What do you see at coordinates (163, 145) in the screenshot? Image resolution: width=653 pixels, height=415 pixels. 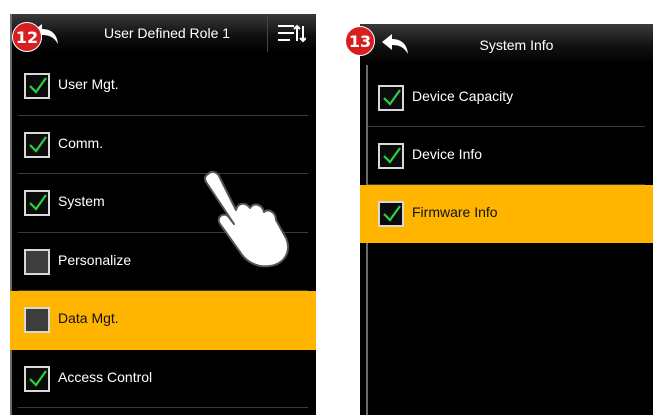 I see `list-item: Comm.` at bounding box center [163, 145].